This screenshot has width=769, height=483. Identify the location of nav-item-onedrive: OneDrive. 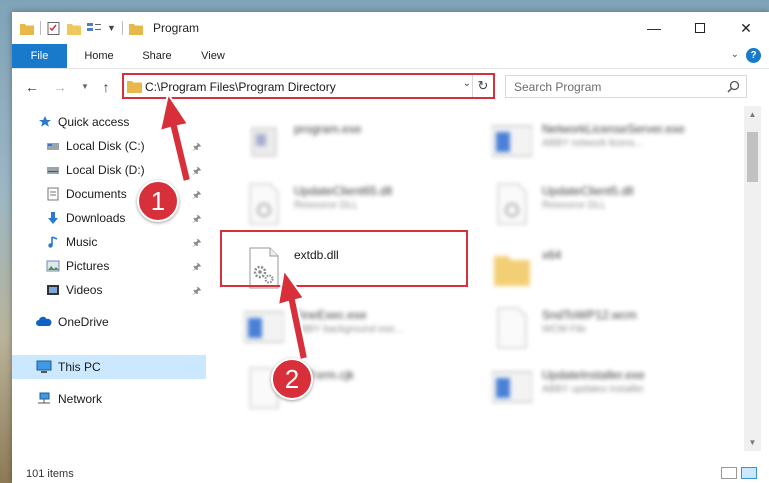
(109, 322).